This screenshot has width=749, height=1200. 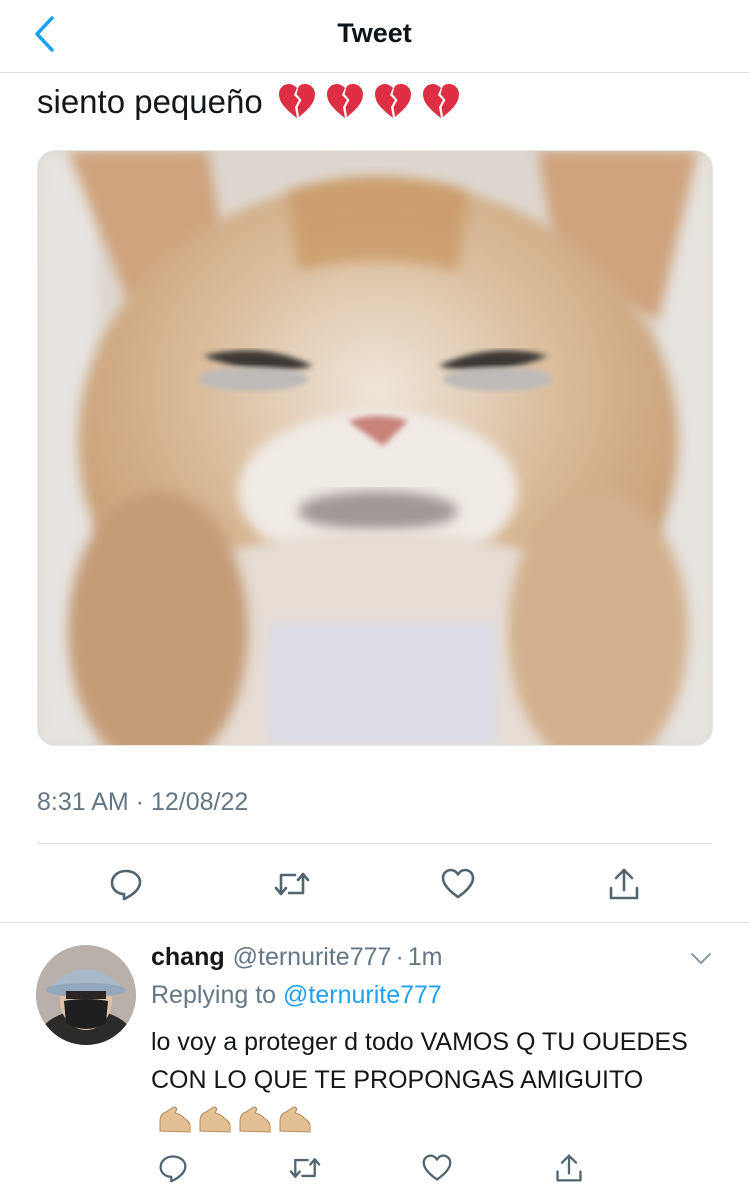 I want to click on reply-time: 1m, so click(x=425, y=957).